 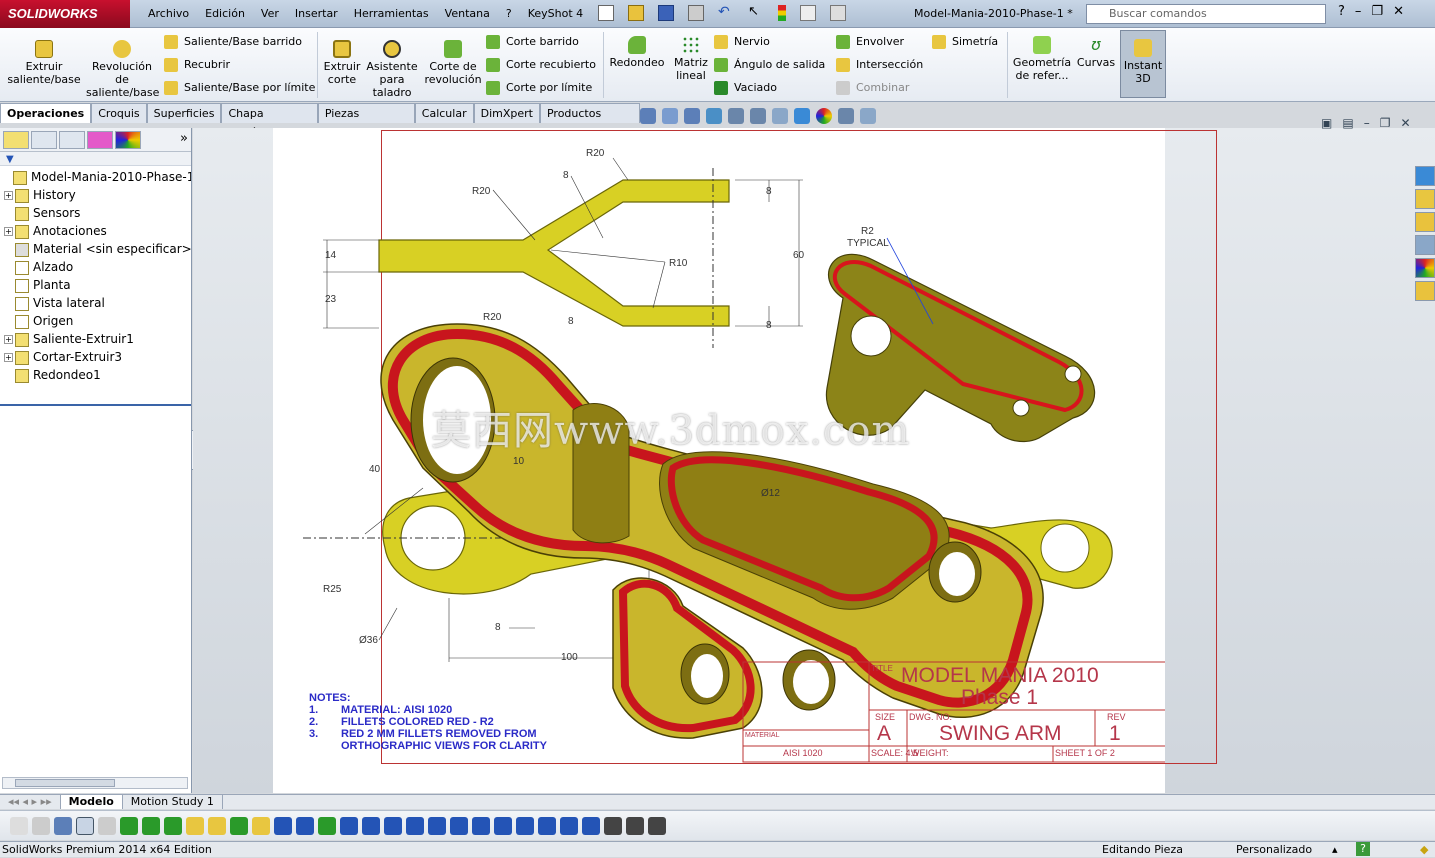 What do you see at coordinates (1425, 245) in the screenshot?
I see `view-palette-icon` at bounding box center [1425, 245].